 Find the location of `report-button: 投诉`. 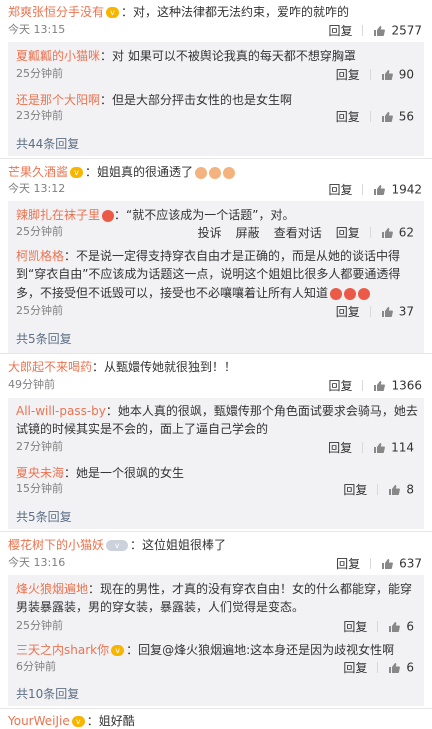

report-button: 投诉 is located at coordinates (210, 233).